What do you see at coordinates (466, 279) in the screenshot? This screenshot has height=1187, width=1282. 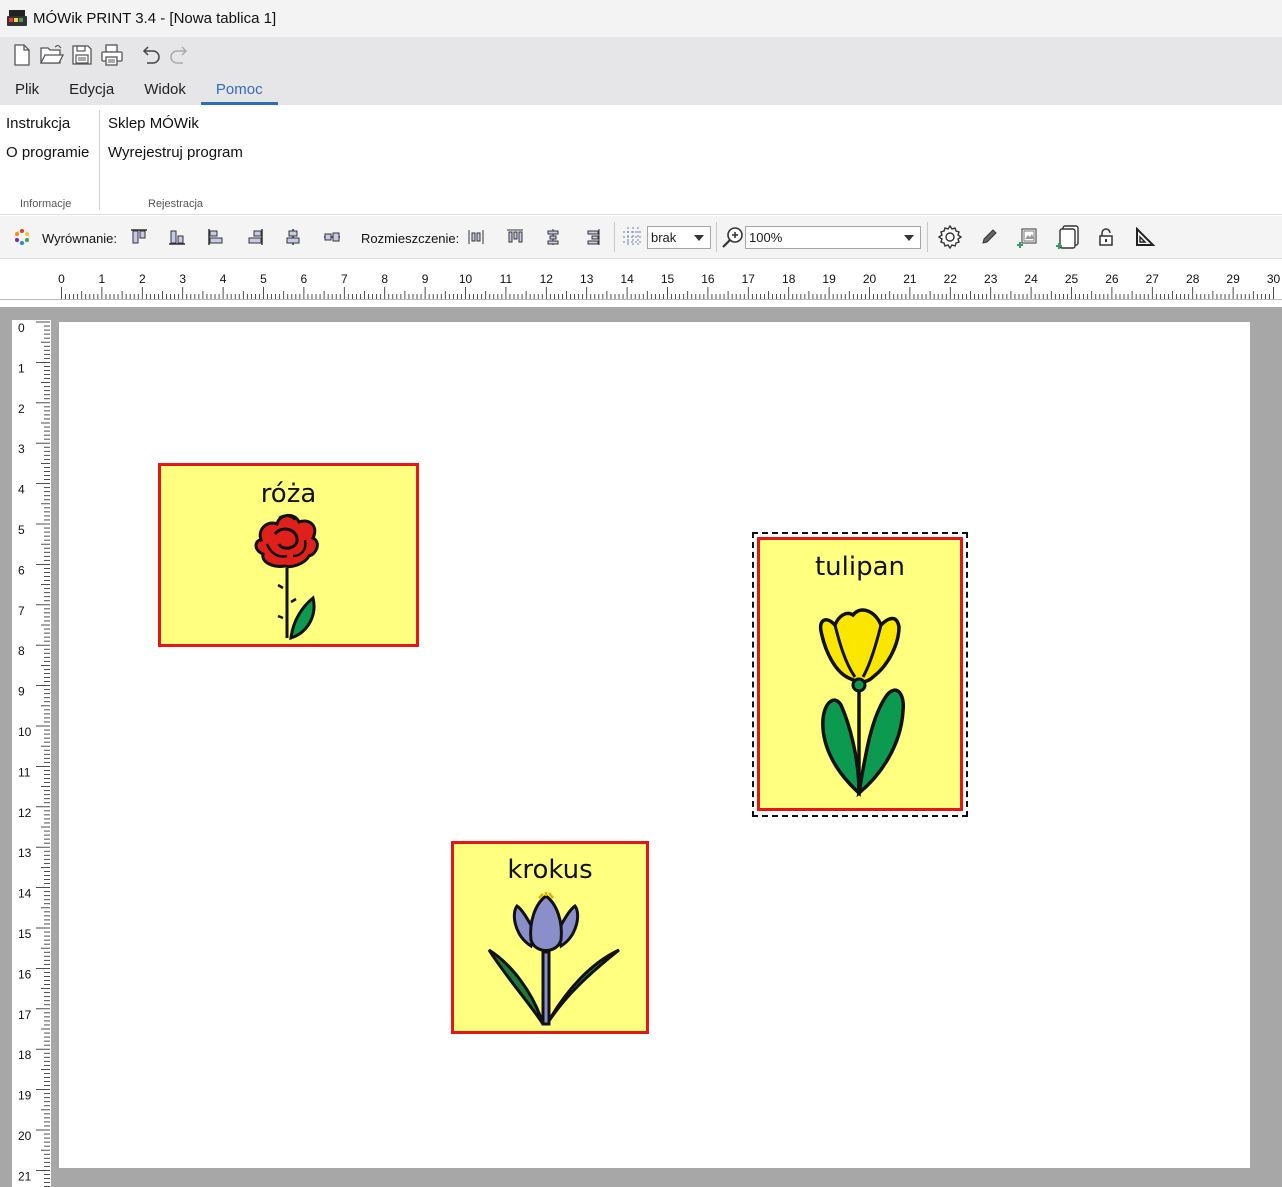 I see `ruler-tick-label: 10` at bounding box center [466, 279].